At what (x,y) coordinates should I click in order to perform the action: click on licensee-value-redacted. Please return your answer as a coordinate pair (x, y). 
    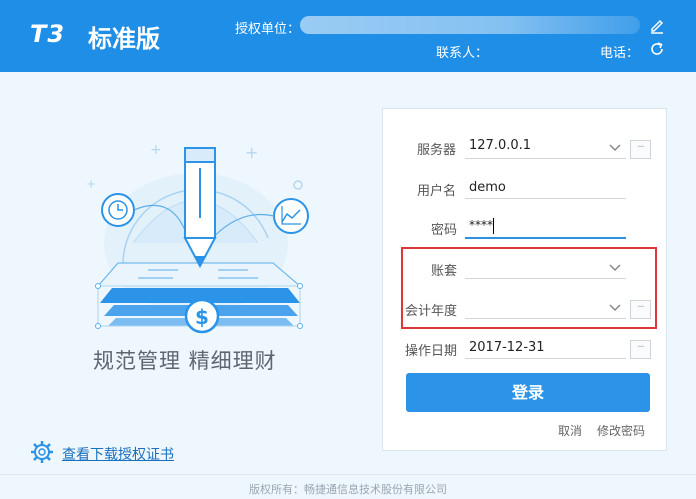
    Looking at the image, I should click on (470, 25).